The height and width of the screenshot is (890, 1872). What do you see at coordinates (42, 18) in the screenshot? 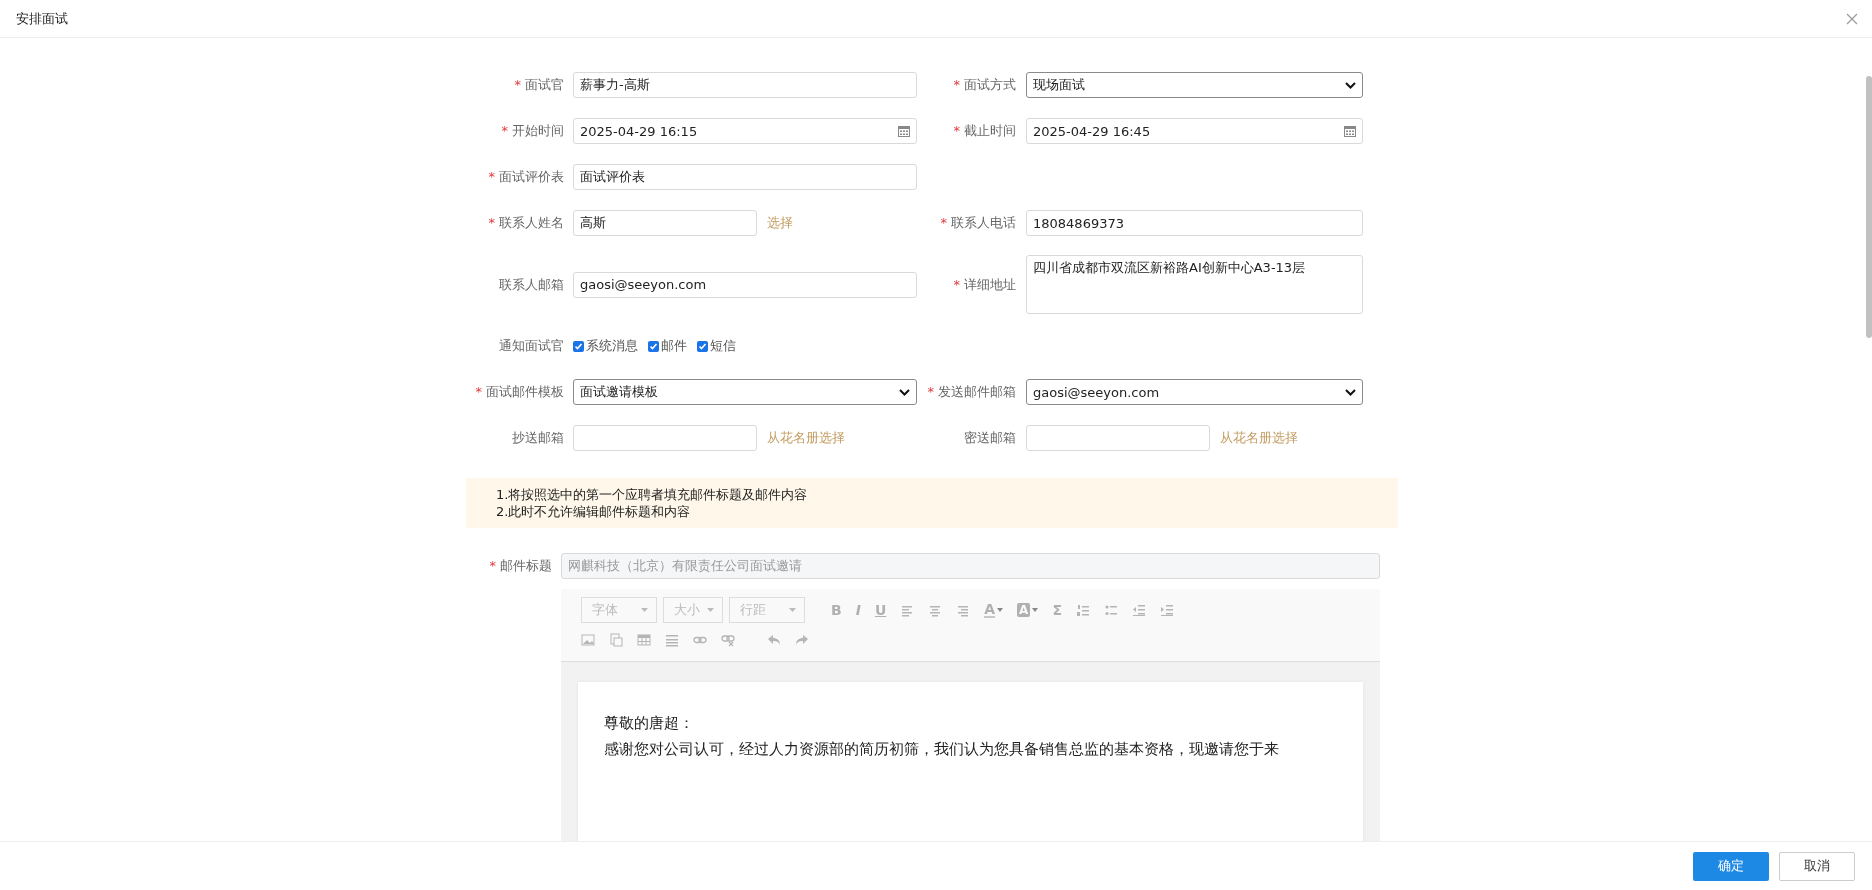
I see `dialog-title: 安排面试` at bounding box center [42, 18].